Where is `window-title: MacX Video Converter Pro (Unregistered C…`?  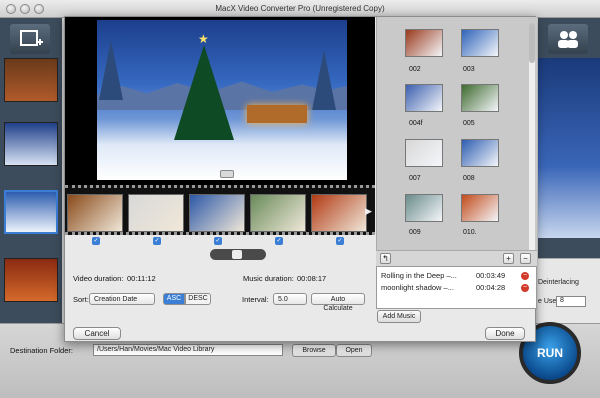 window-title: MacX Video Converter Pro (Unregistered C… is located at coordinates (300, 8).